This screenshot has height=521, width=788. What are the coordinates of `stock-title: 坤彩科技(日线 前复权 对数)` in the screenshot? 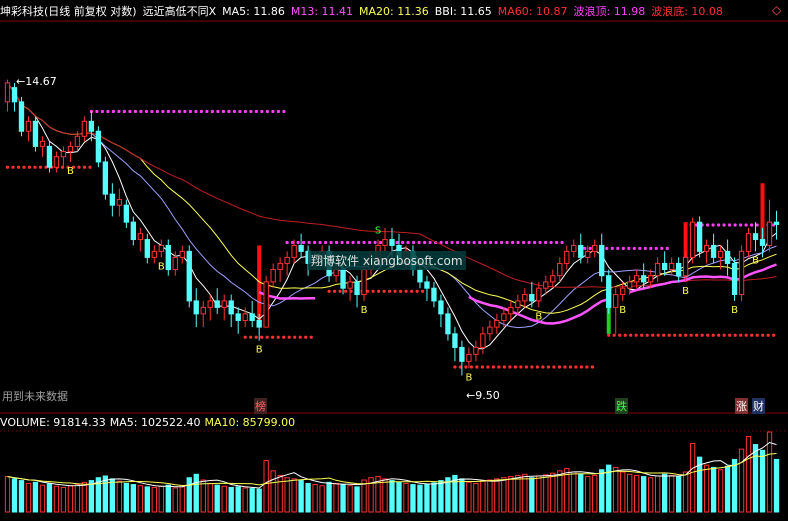 It's located at (68, 11).